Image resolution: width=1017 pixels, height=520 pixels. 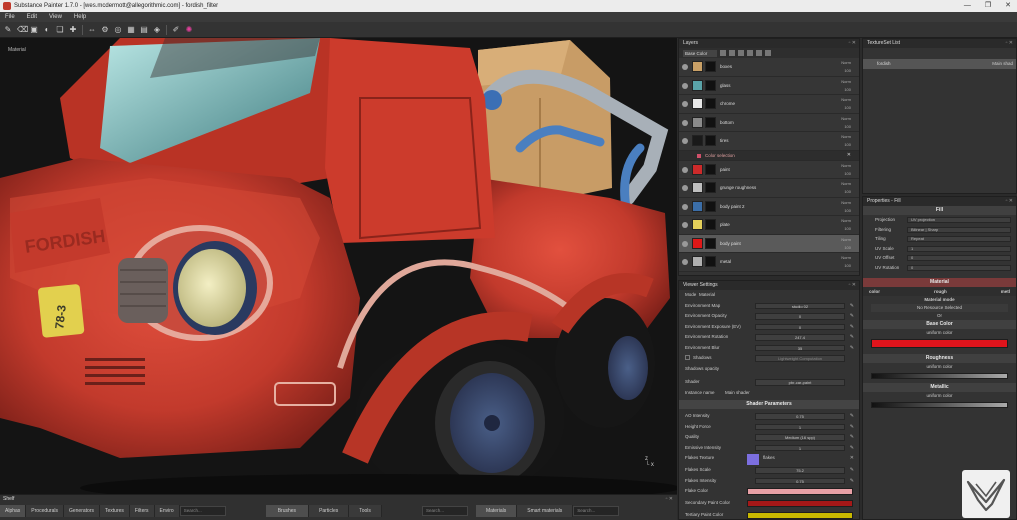 I want to click on shadows-checkbox, so click(x=687, y=357).